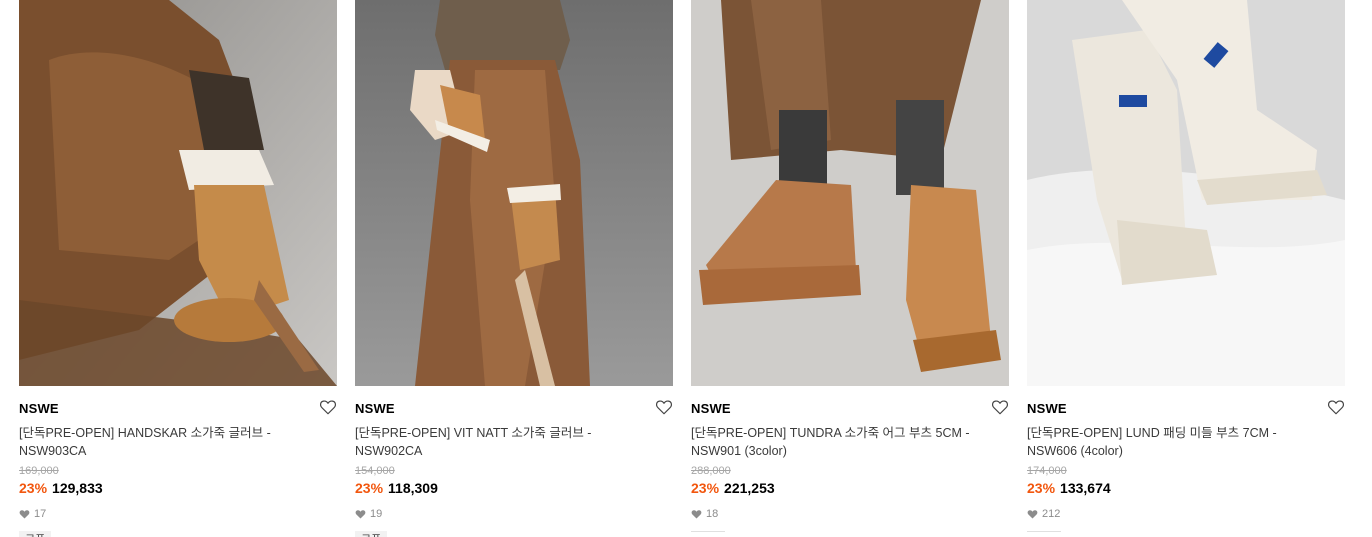 The height and width of the screenshot is (537, 1372). I want to click on original-price: 288,000, so click(711, 471).